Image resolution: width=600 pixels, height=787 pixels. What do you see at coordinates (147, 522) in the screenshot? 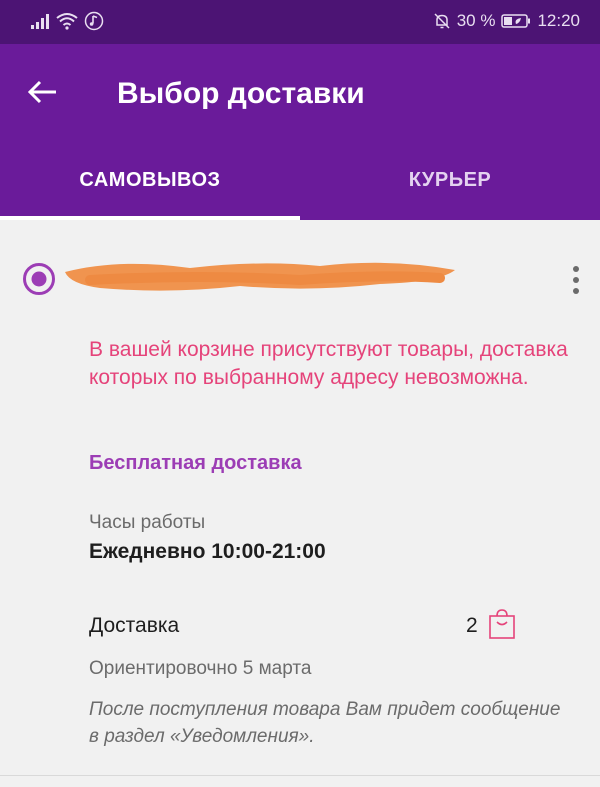
I see `hours-label: Часы работы` at bounding box center [147, 522].